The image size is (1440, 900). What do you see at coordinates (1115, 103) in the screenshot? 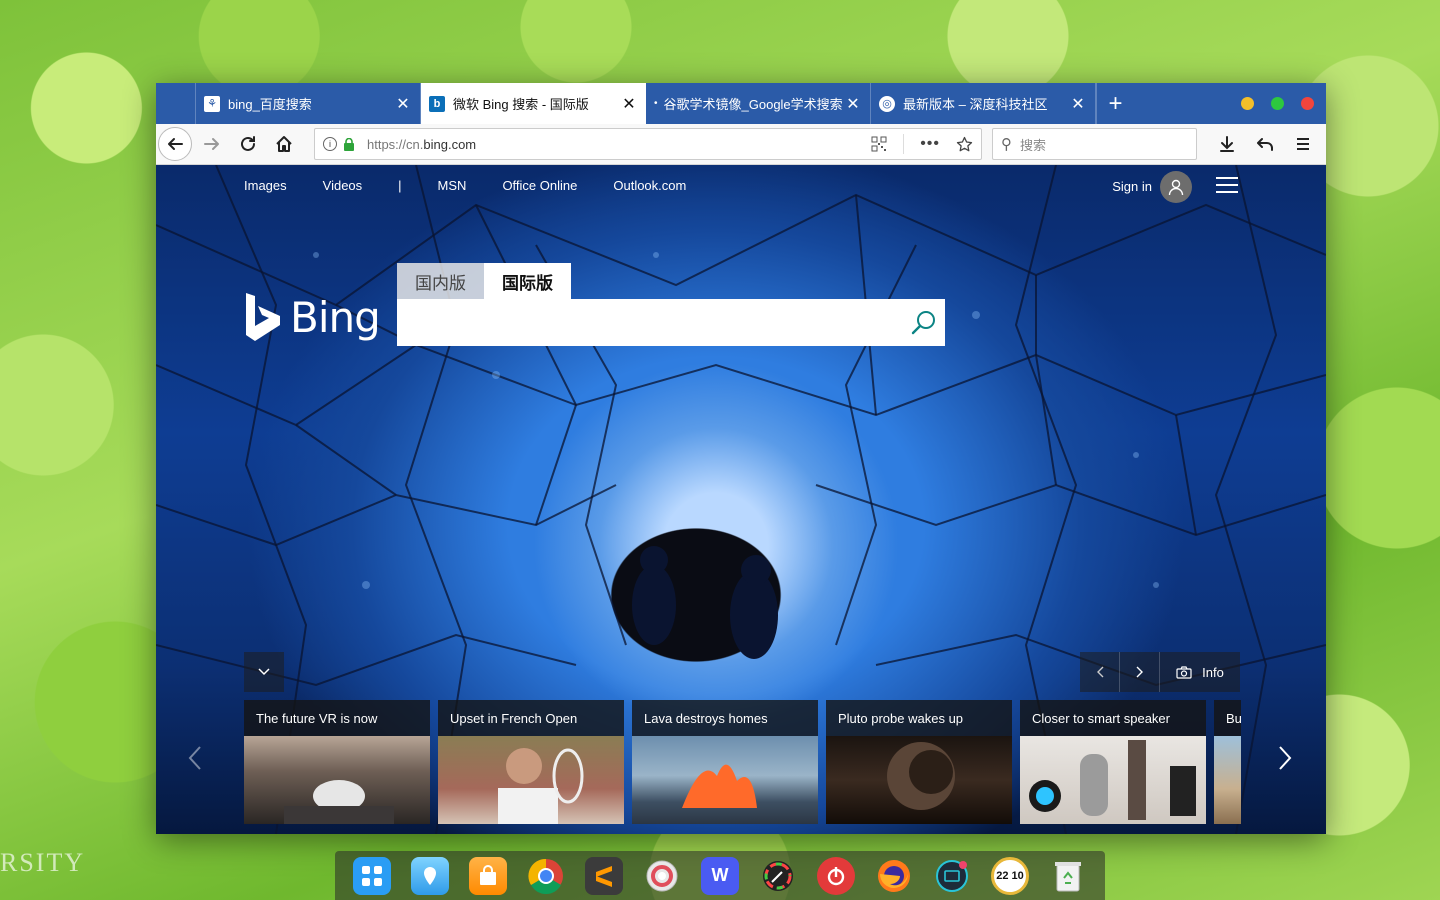
I see `new-tab-button: +` at bounding box center [1115, 103].